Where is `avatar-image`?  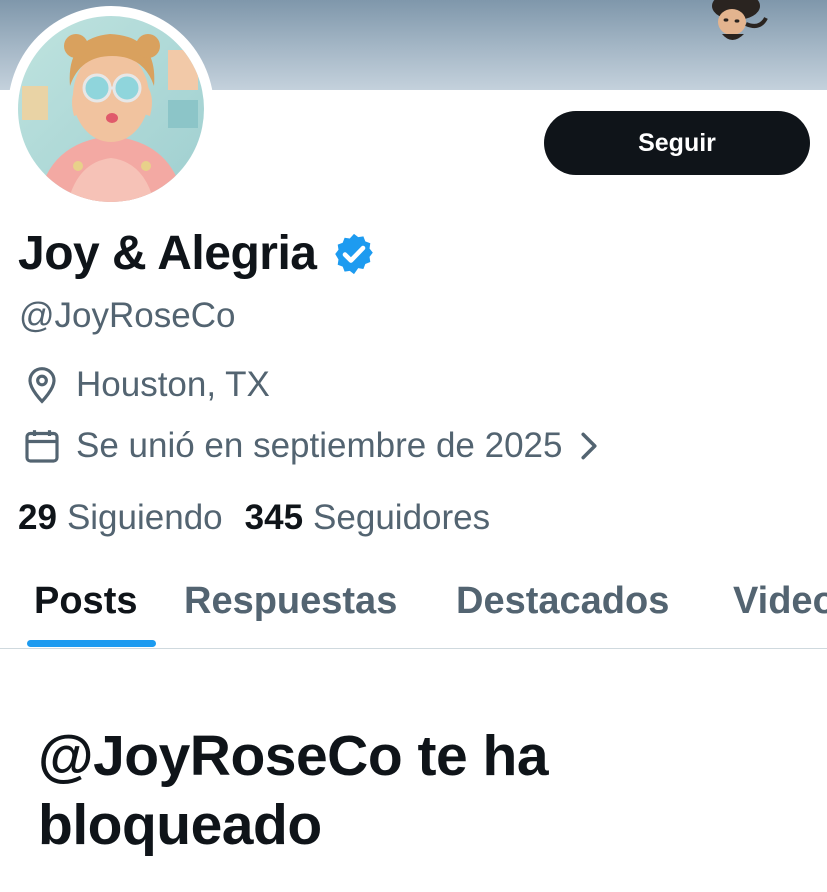 avatar-image is located at coordinates (111, 109).